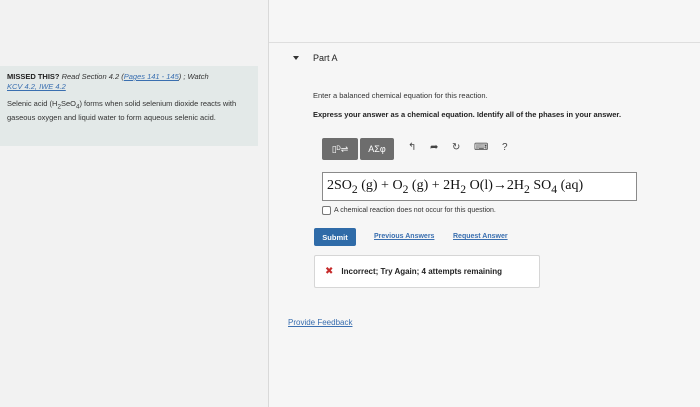 The image size is (700, 407). What do you see at coordinates (412, 147) in the screenshot?
I see `undo-icon: ↰` at bounding box center [412, 147].